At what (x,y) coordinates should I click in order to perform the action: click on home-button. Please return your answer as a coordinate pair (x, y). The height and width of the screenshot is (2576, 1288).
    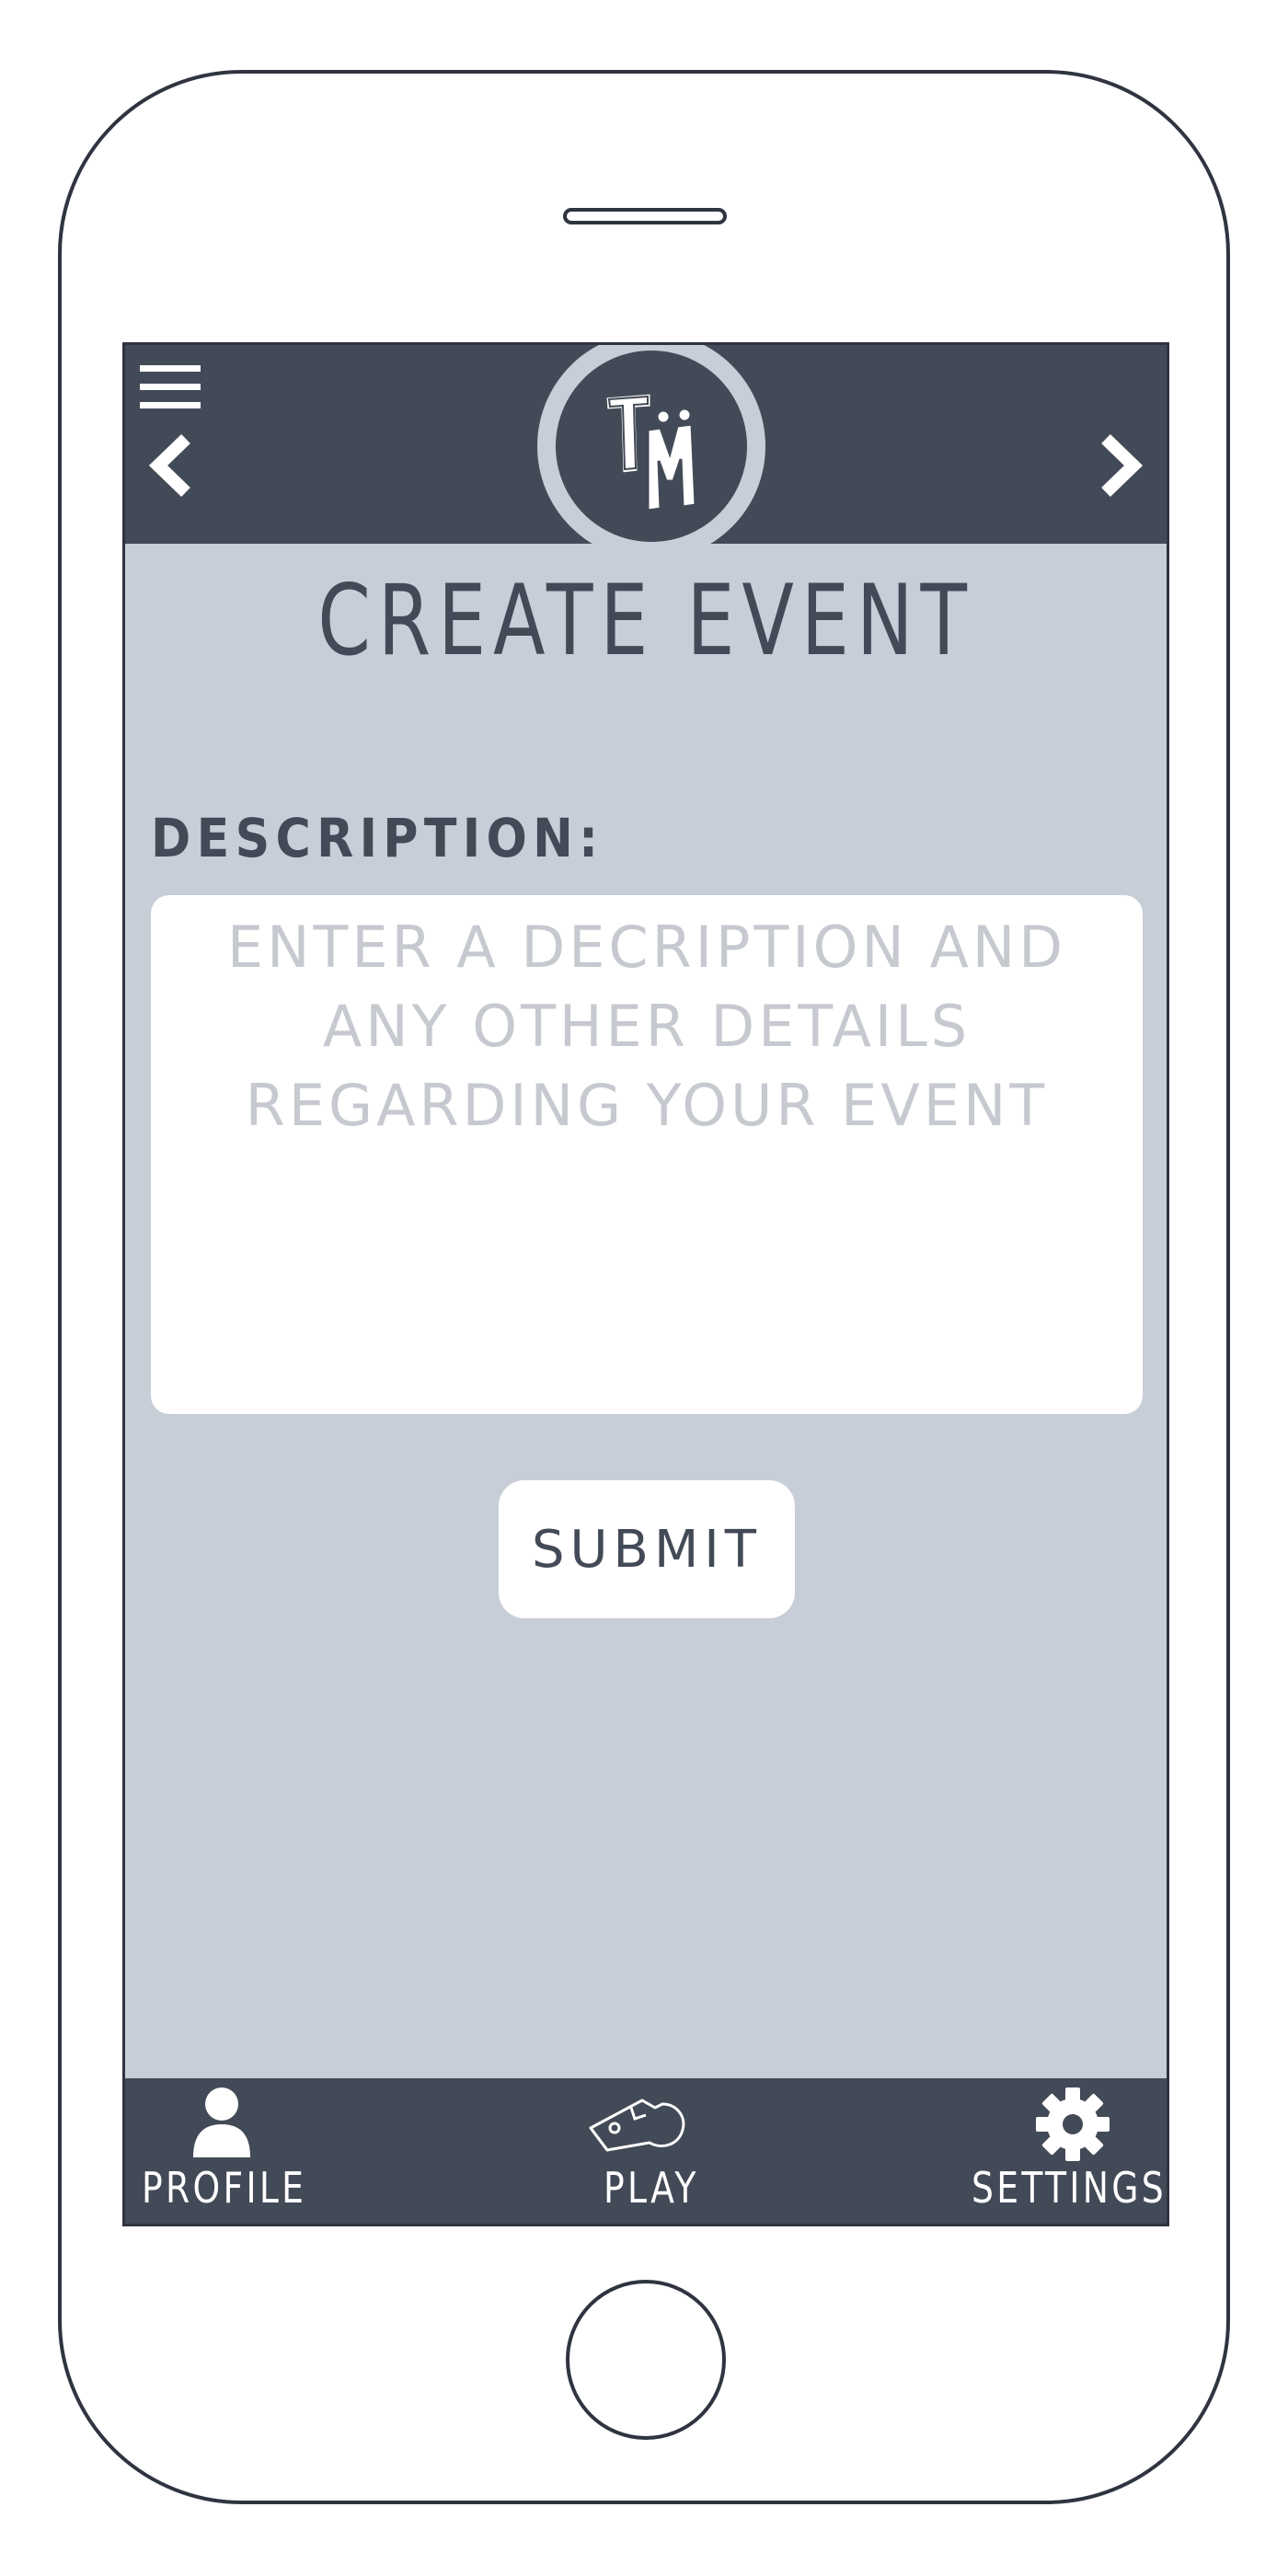
    Looking at the image, I should click on (646, 2360).